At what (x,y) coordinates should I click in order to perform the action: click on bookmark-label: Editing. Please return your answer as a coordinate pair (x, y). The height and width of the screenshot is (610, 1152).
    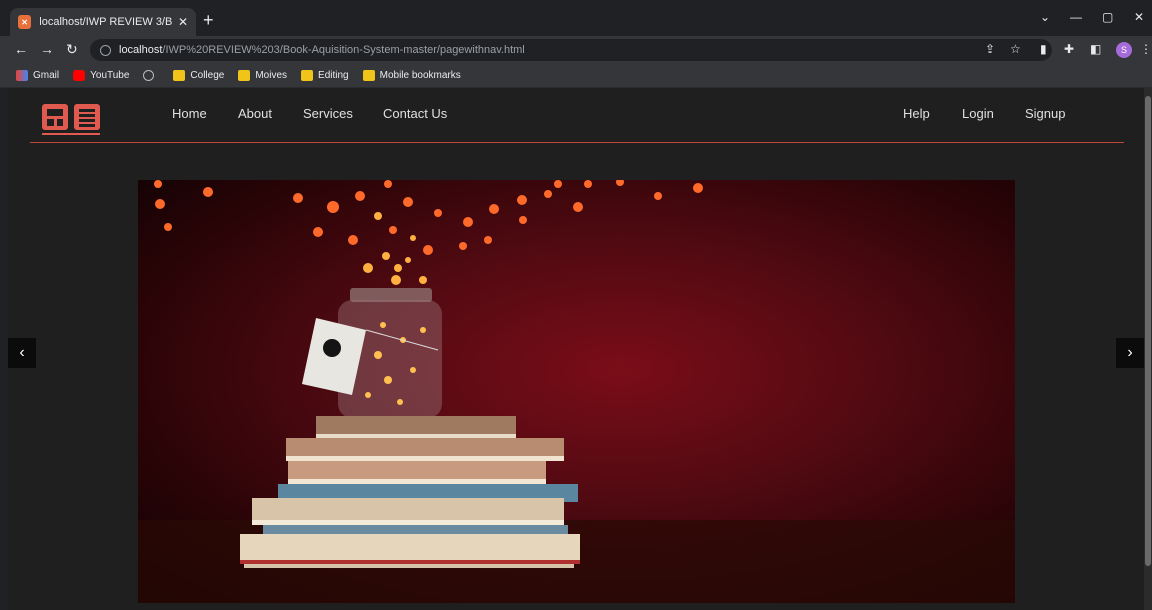
    Looking at the image, I should click on (333, 75).